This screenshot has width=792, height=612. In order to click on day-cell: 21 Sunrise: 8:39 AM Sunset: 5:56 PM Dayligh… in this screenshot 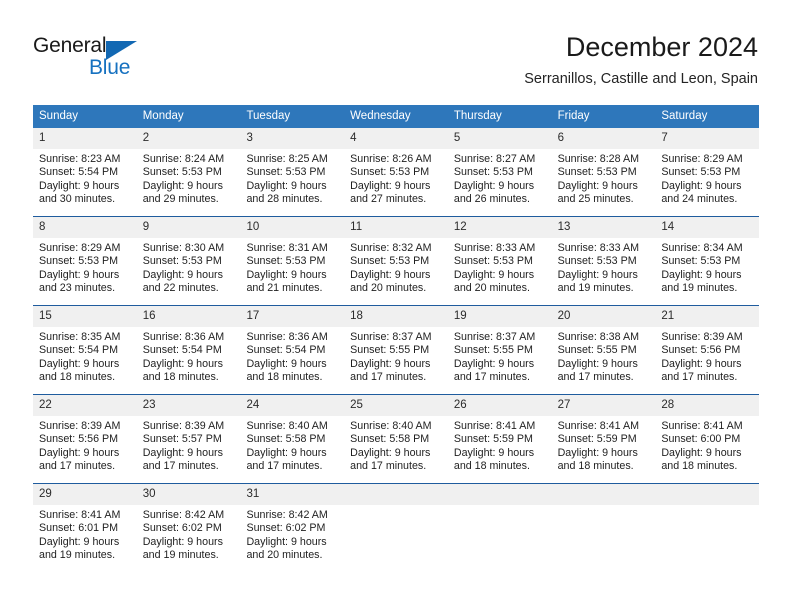, I will do `click(707, 350)`.